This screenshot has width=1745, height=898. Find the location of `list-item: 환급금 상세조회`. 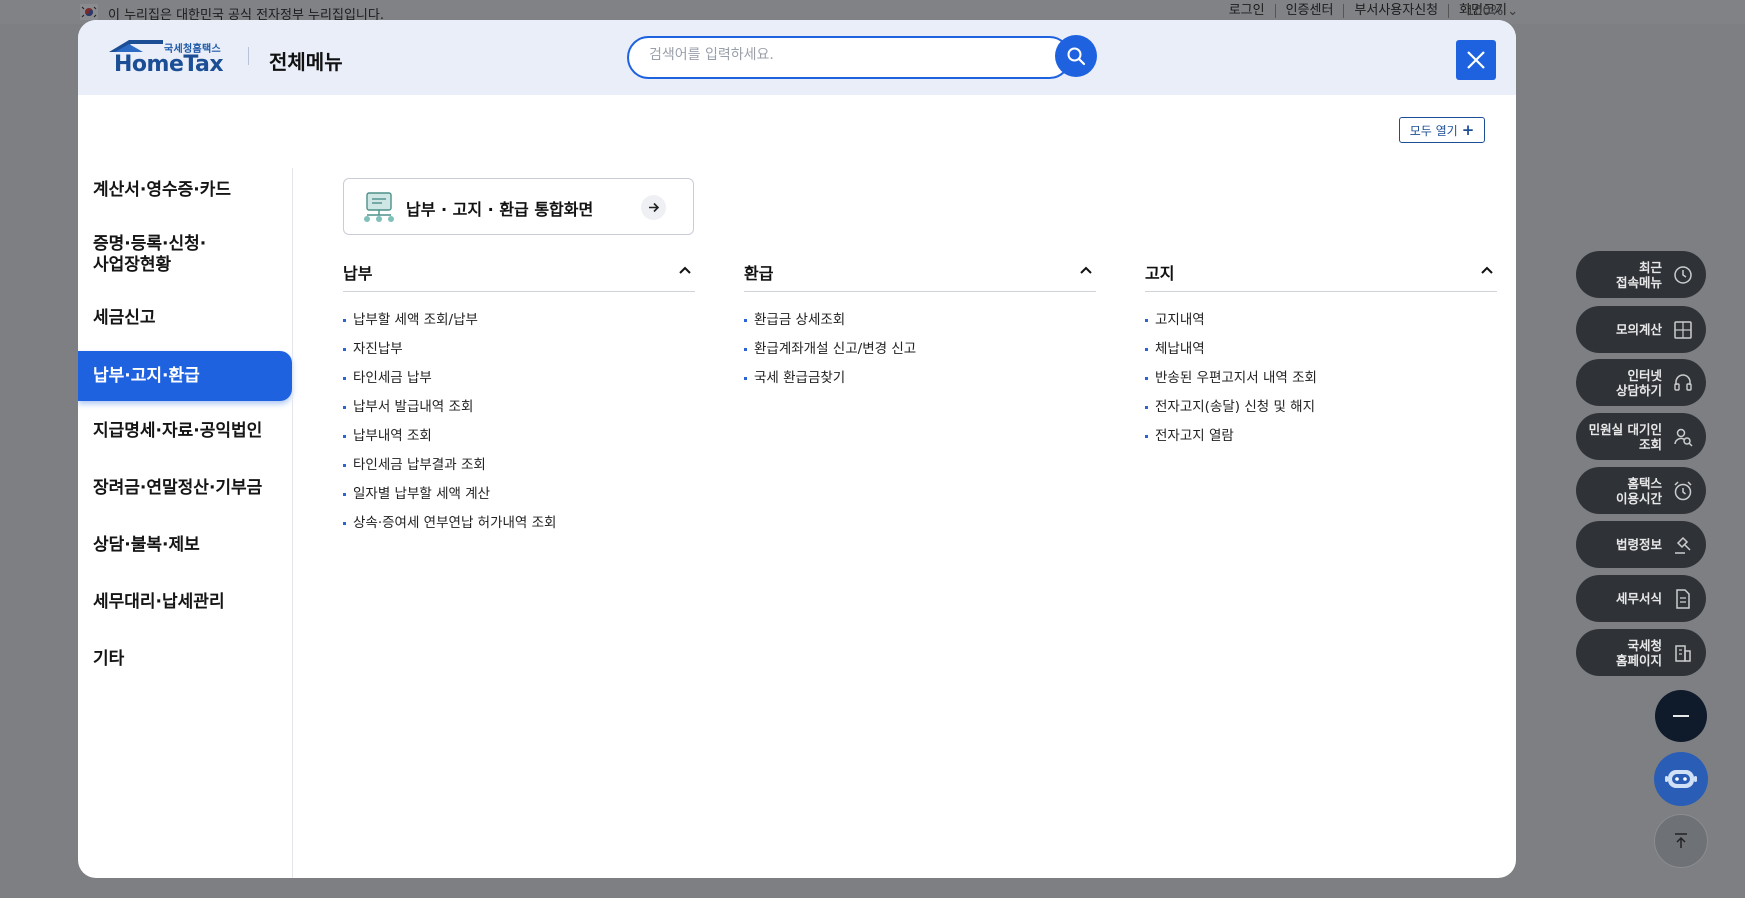

list-item: 환급금 상세조회 is located at coordinates (920, 325).